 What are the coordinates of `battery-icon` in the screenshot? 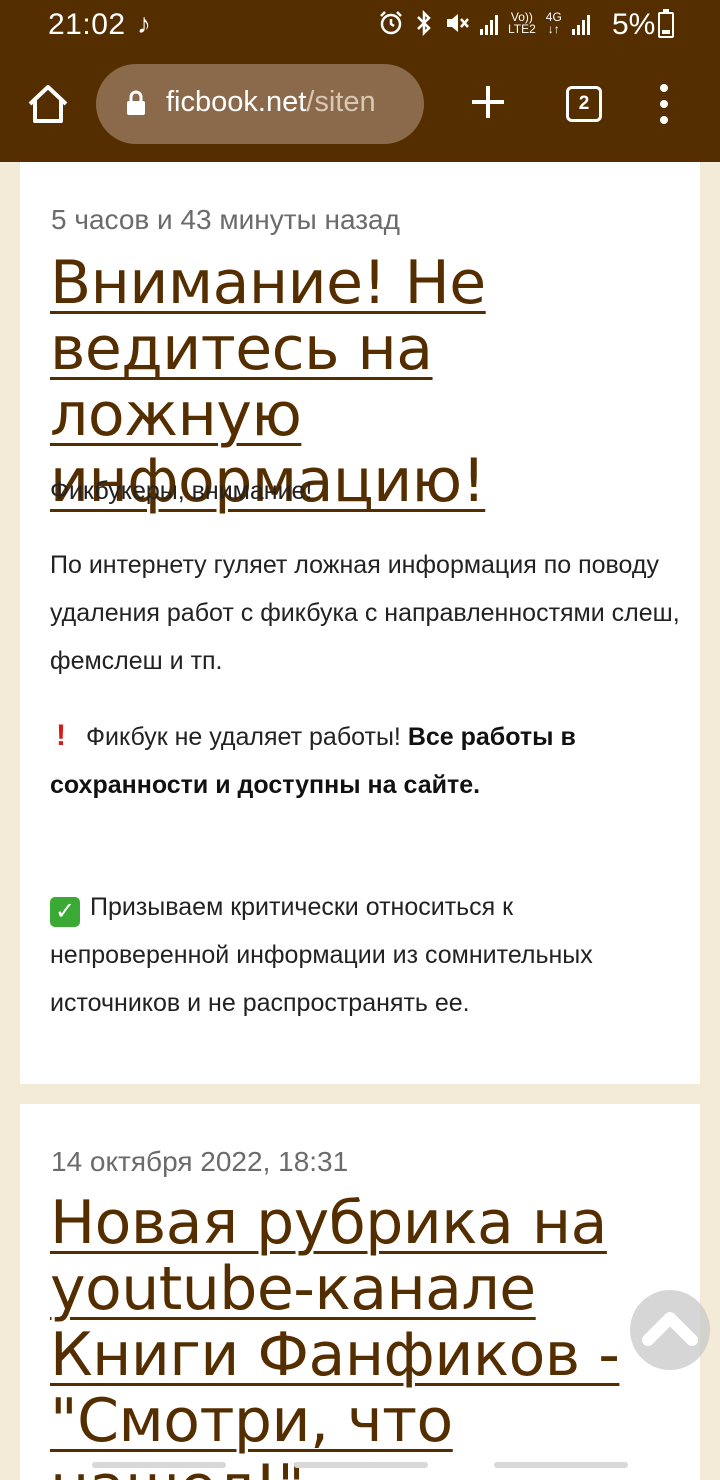 It's located at (666, 23).